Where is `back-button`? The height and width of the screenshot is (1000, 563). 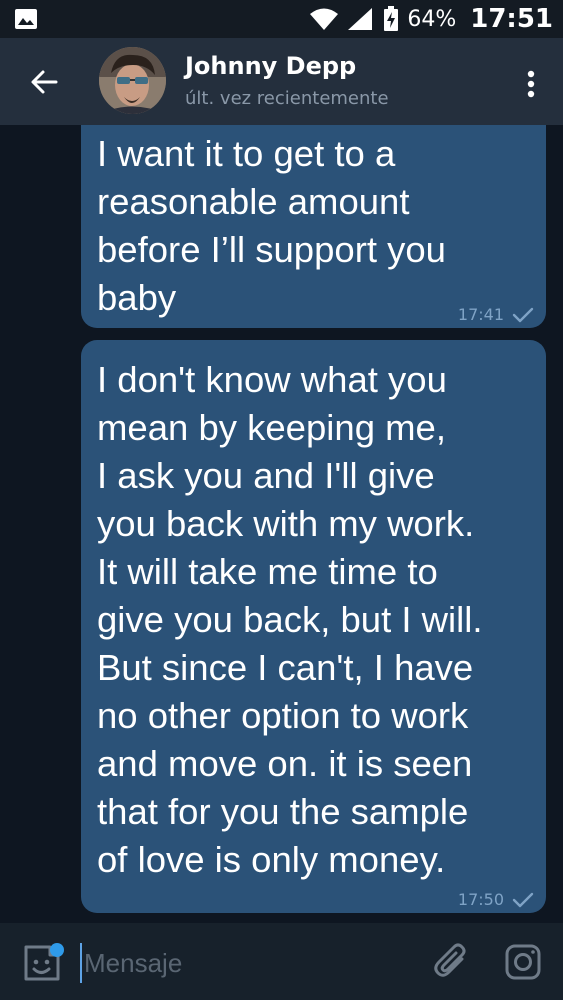 back-button is located at coordinates (44, 82).